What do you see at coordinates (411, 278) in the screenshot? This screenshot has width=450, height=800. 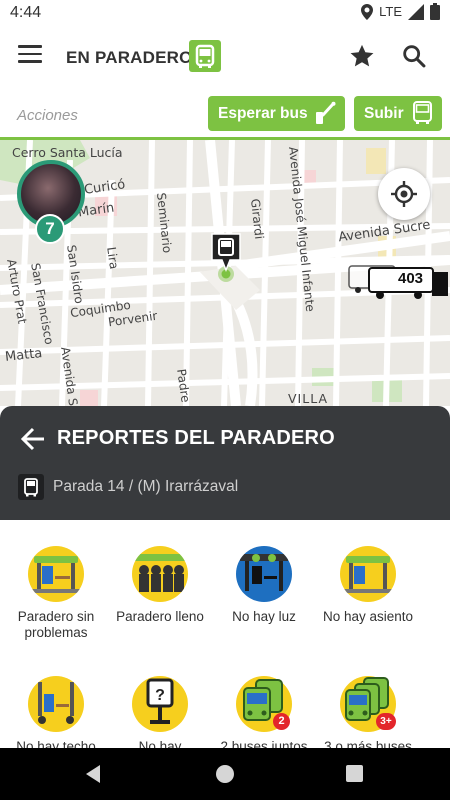 I see `bus-number: 403` at bounding box center [411, 278].